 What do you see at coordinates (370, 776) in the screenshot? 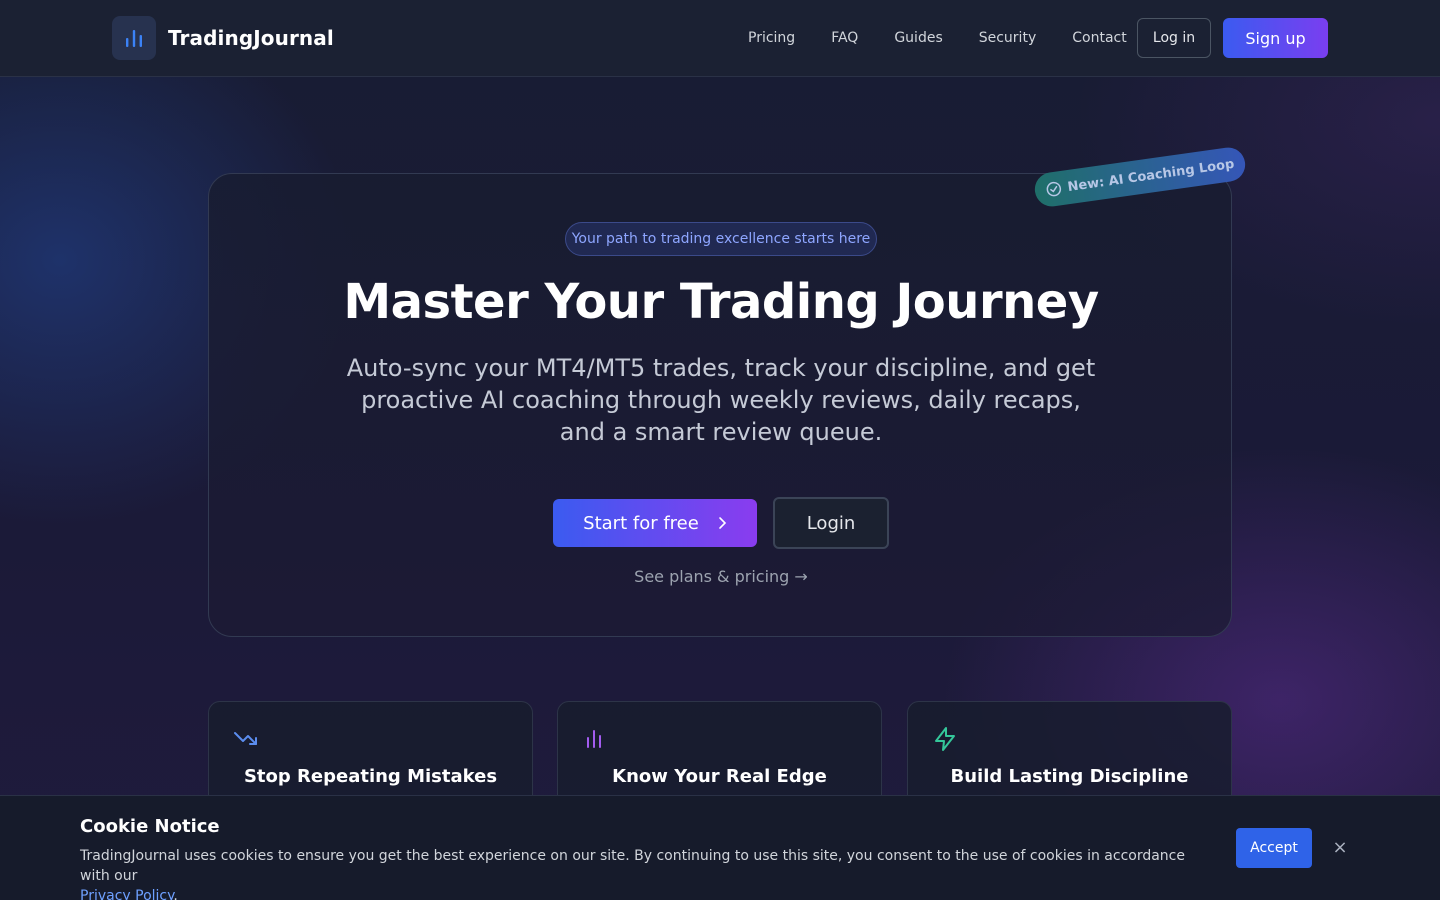
I see `feature-title: Stop Repeating Mistakes` at bounding box center [370, 776].